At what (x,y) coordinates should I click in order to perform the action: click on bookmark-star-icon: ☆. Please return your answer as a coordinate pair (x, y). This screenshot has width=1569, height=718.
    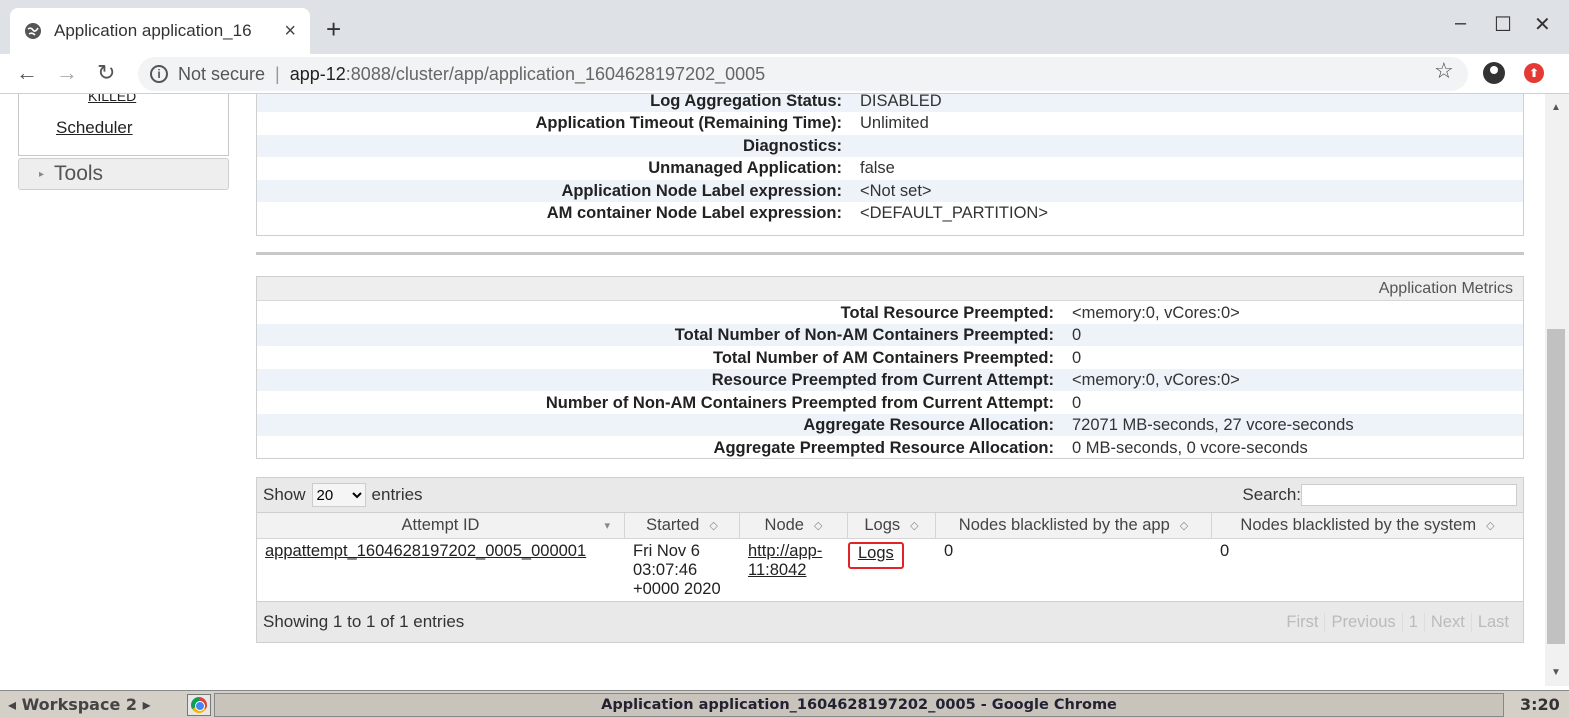
    Looking at the image, I should click on (1444, 71).